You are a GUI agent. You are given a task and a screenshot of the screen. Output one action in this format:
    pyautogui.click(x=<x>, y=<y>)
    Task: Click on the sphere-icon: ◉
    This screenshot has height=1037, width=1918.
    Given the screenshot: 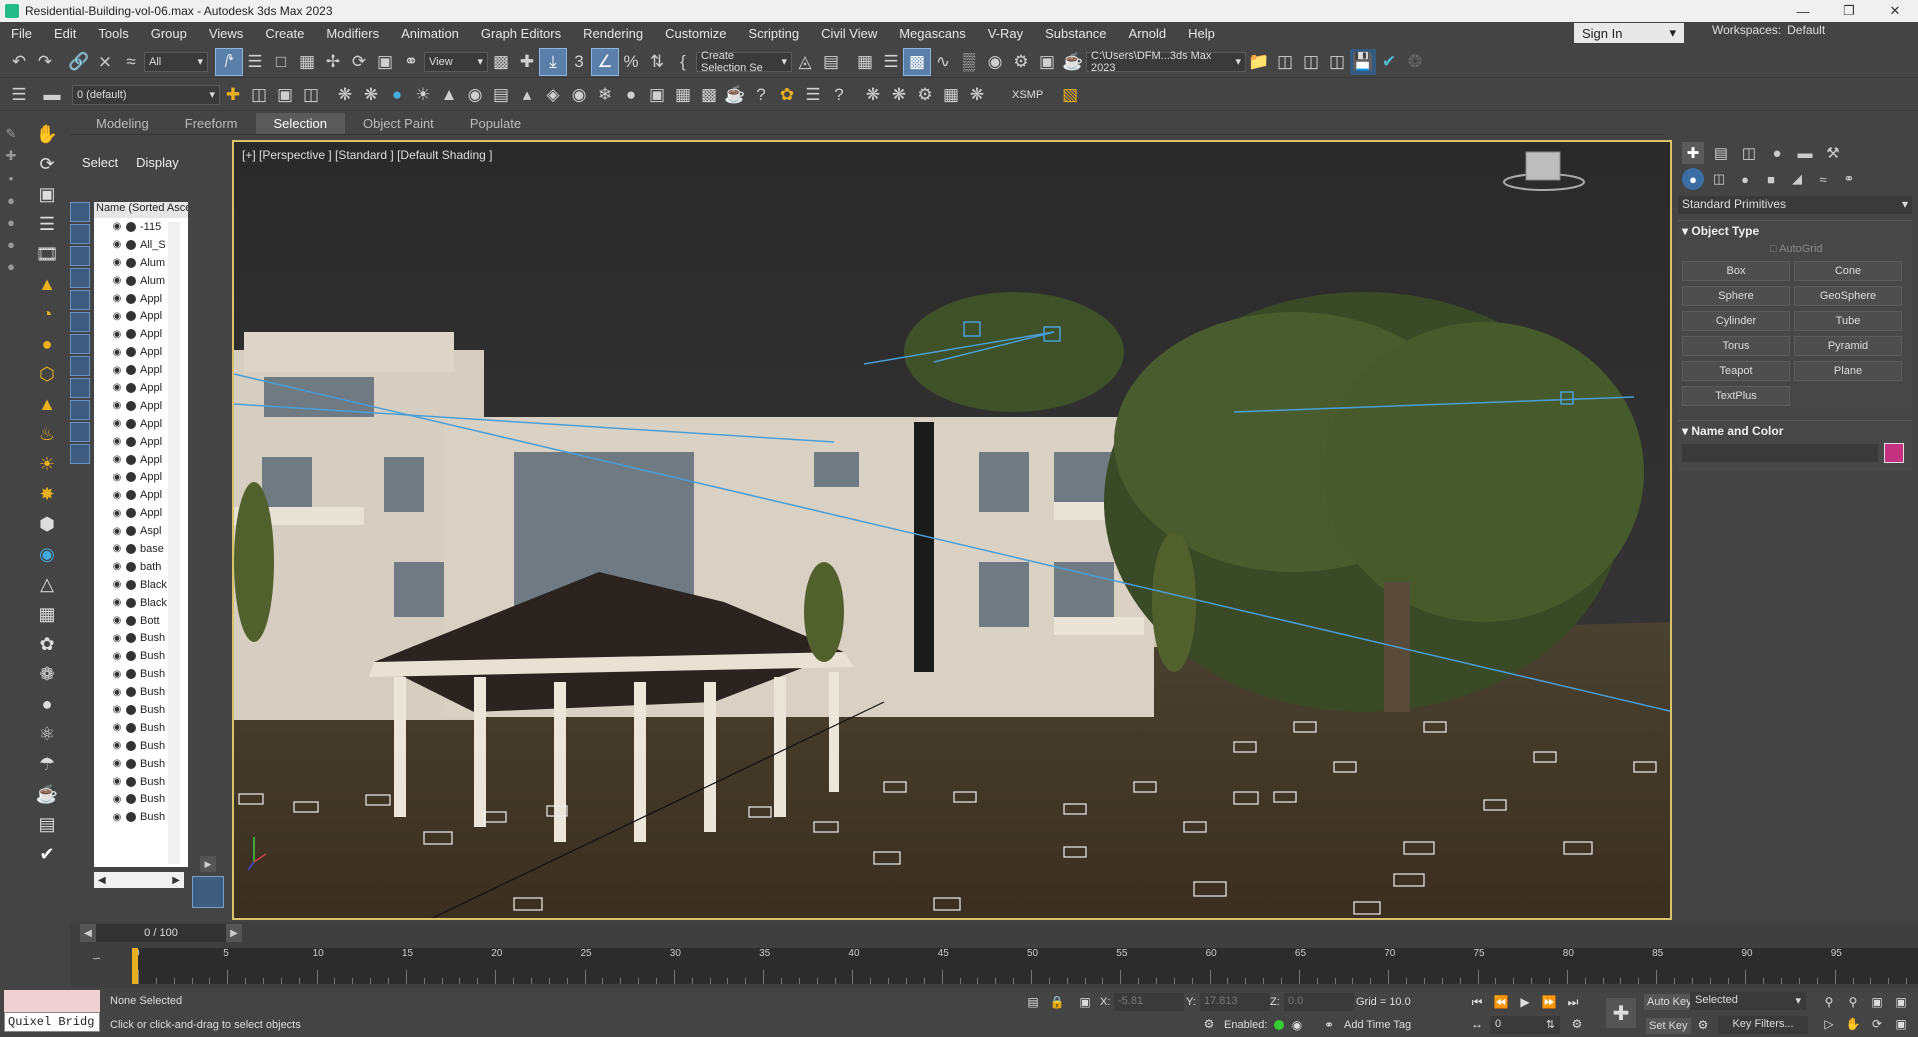 What is the action you would take?
    pyautogui.click(x=47, y=554)
    